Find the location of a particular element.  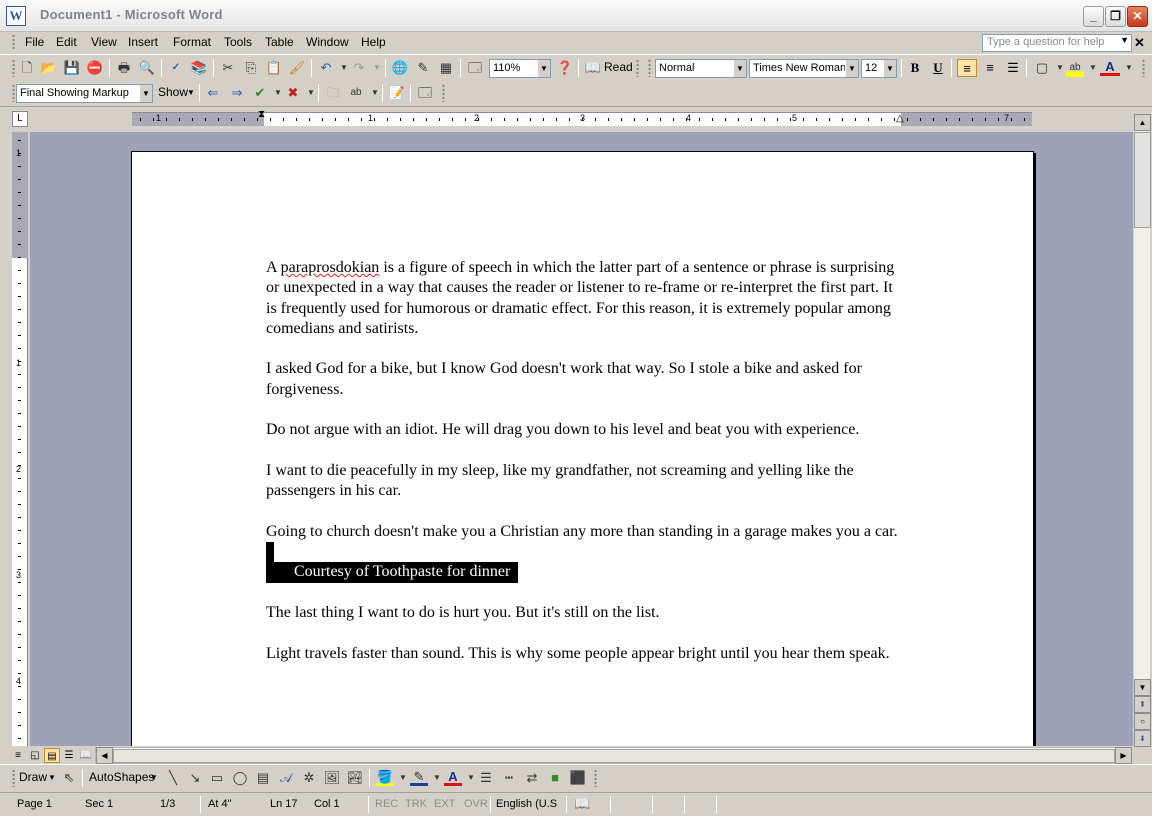

font-color-dropdown-icon: ▼ is located at coordinates (1129, 68).